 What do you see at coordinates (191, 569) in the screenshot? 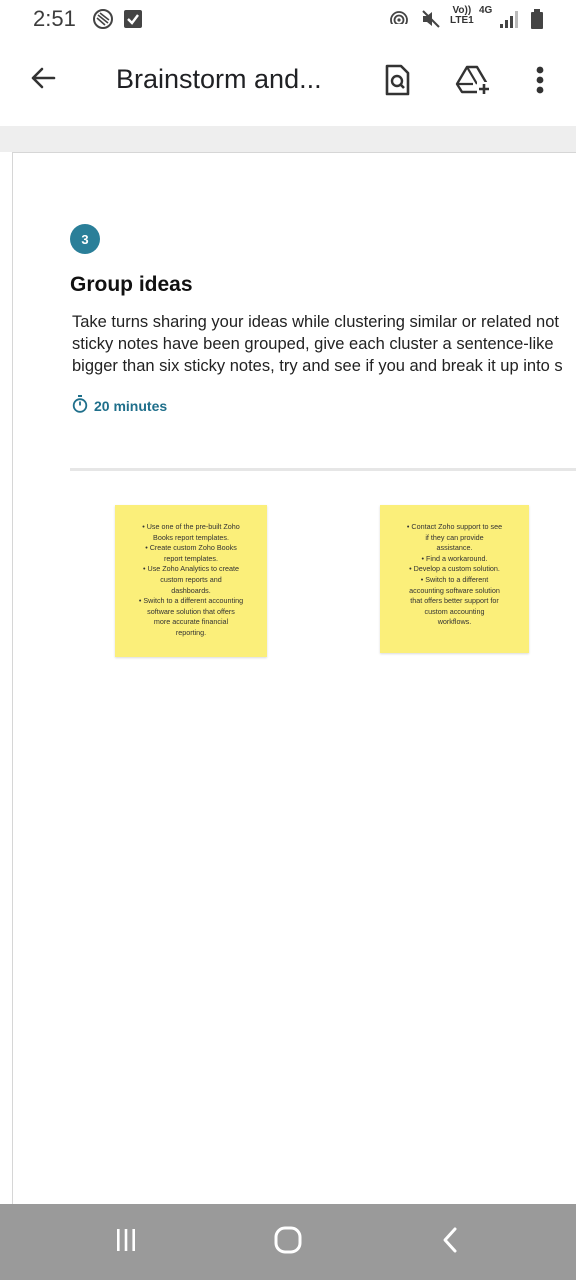
I see `sticky-note-line: • Use Zoho Analytics to create` at bounding box center [191, 569].